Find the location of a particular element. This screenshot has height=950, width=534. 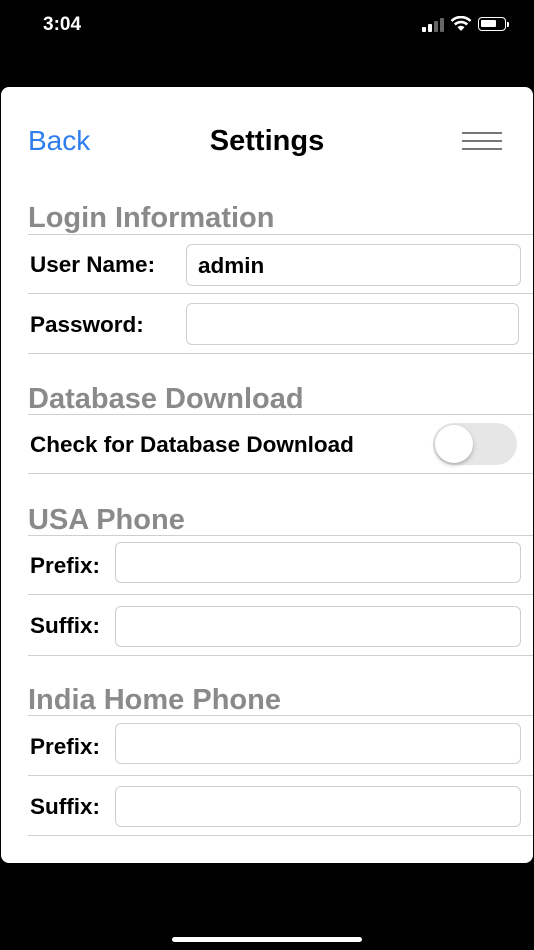

india-prefix-label: Prefix: is located at coordinates (65, 746).